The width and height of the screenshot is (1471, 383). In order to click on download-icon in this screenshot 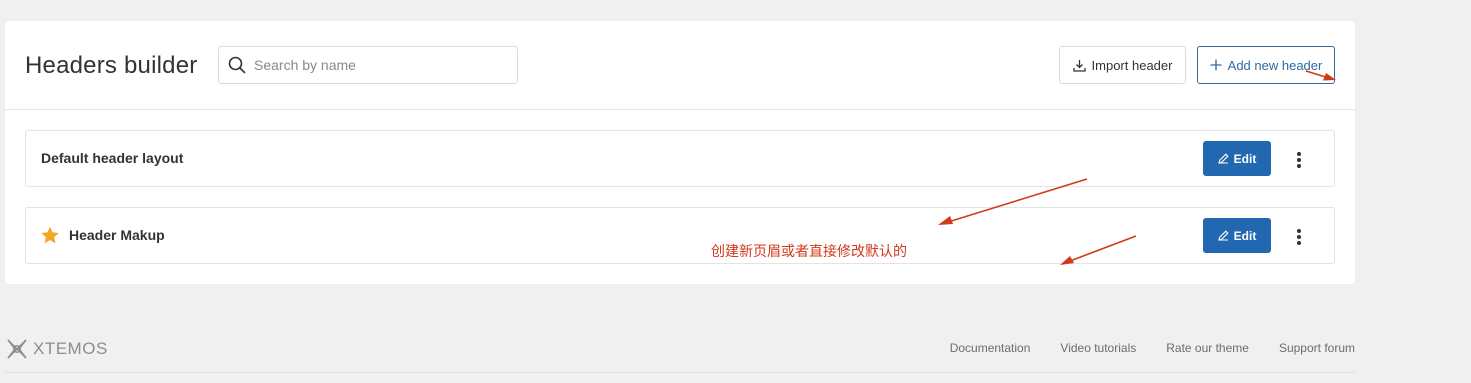, I will do `click(1079, 65)`.